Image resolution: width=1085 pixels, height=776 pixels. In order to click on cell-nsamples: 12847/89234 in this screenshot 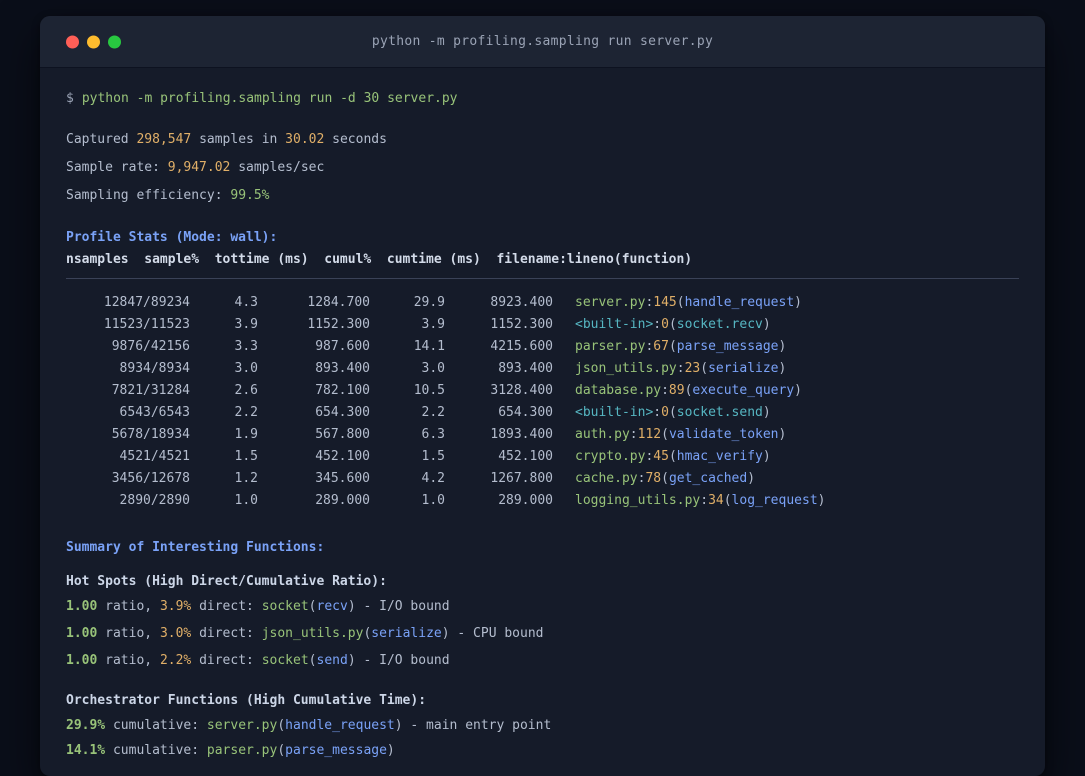, I will do `click(146, 302)`.